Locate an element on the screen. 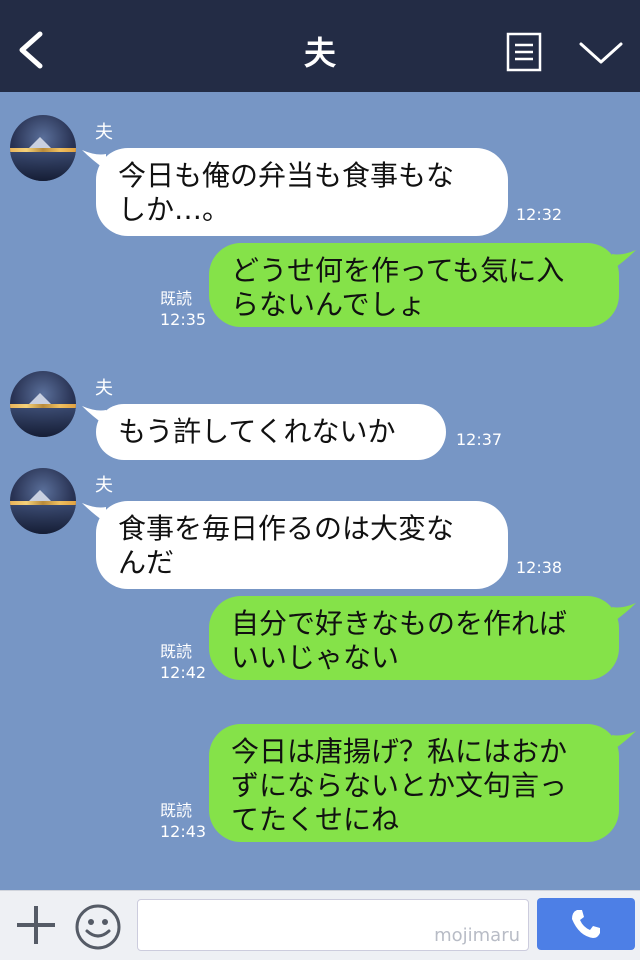  emoji-icon is located at coordinates (98, 927).